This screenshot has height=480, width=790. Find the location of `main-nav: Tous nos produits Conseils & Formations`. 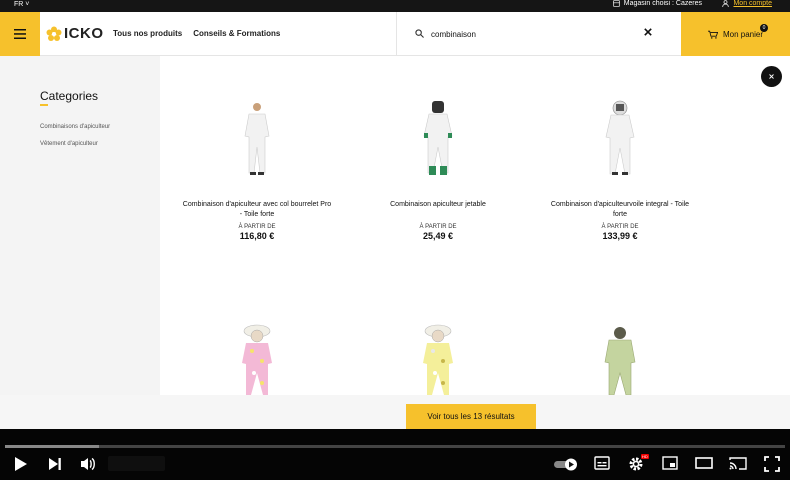

main-nav: Tous nos produits Conseils & Formations is located at coordinates (196, 33).